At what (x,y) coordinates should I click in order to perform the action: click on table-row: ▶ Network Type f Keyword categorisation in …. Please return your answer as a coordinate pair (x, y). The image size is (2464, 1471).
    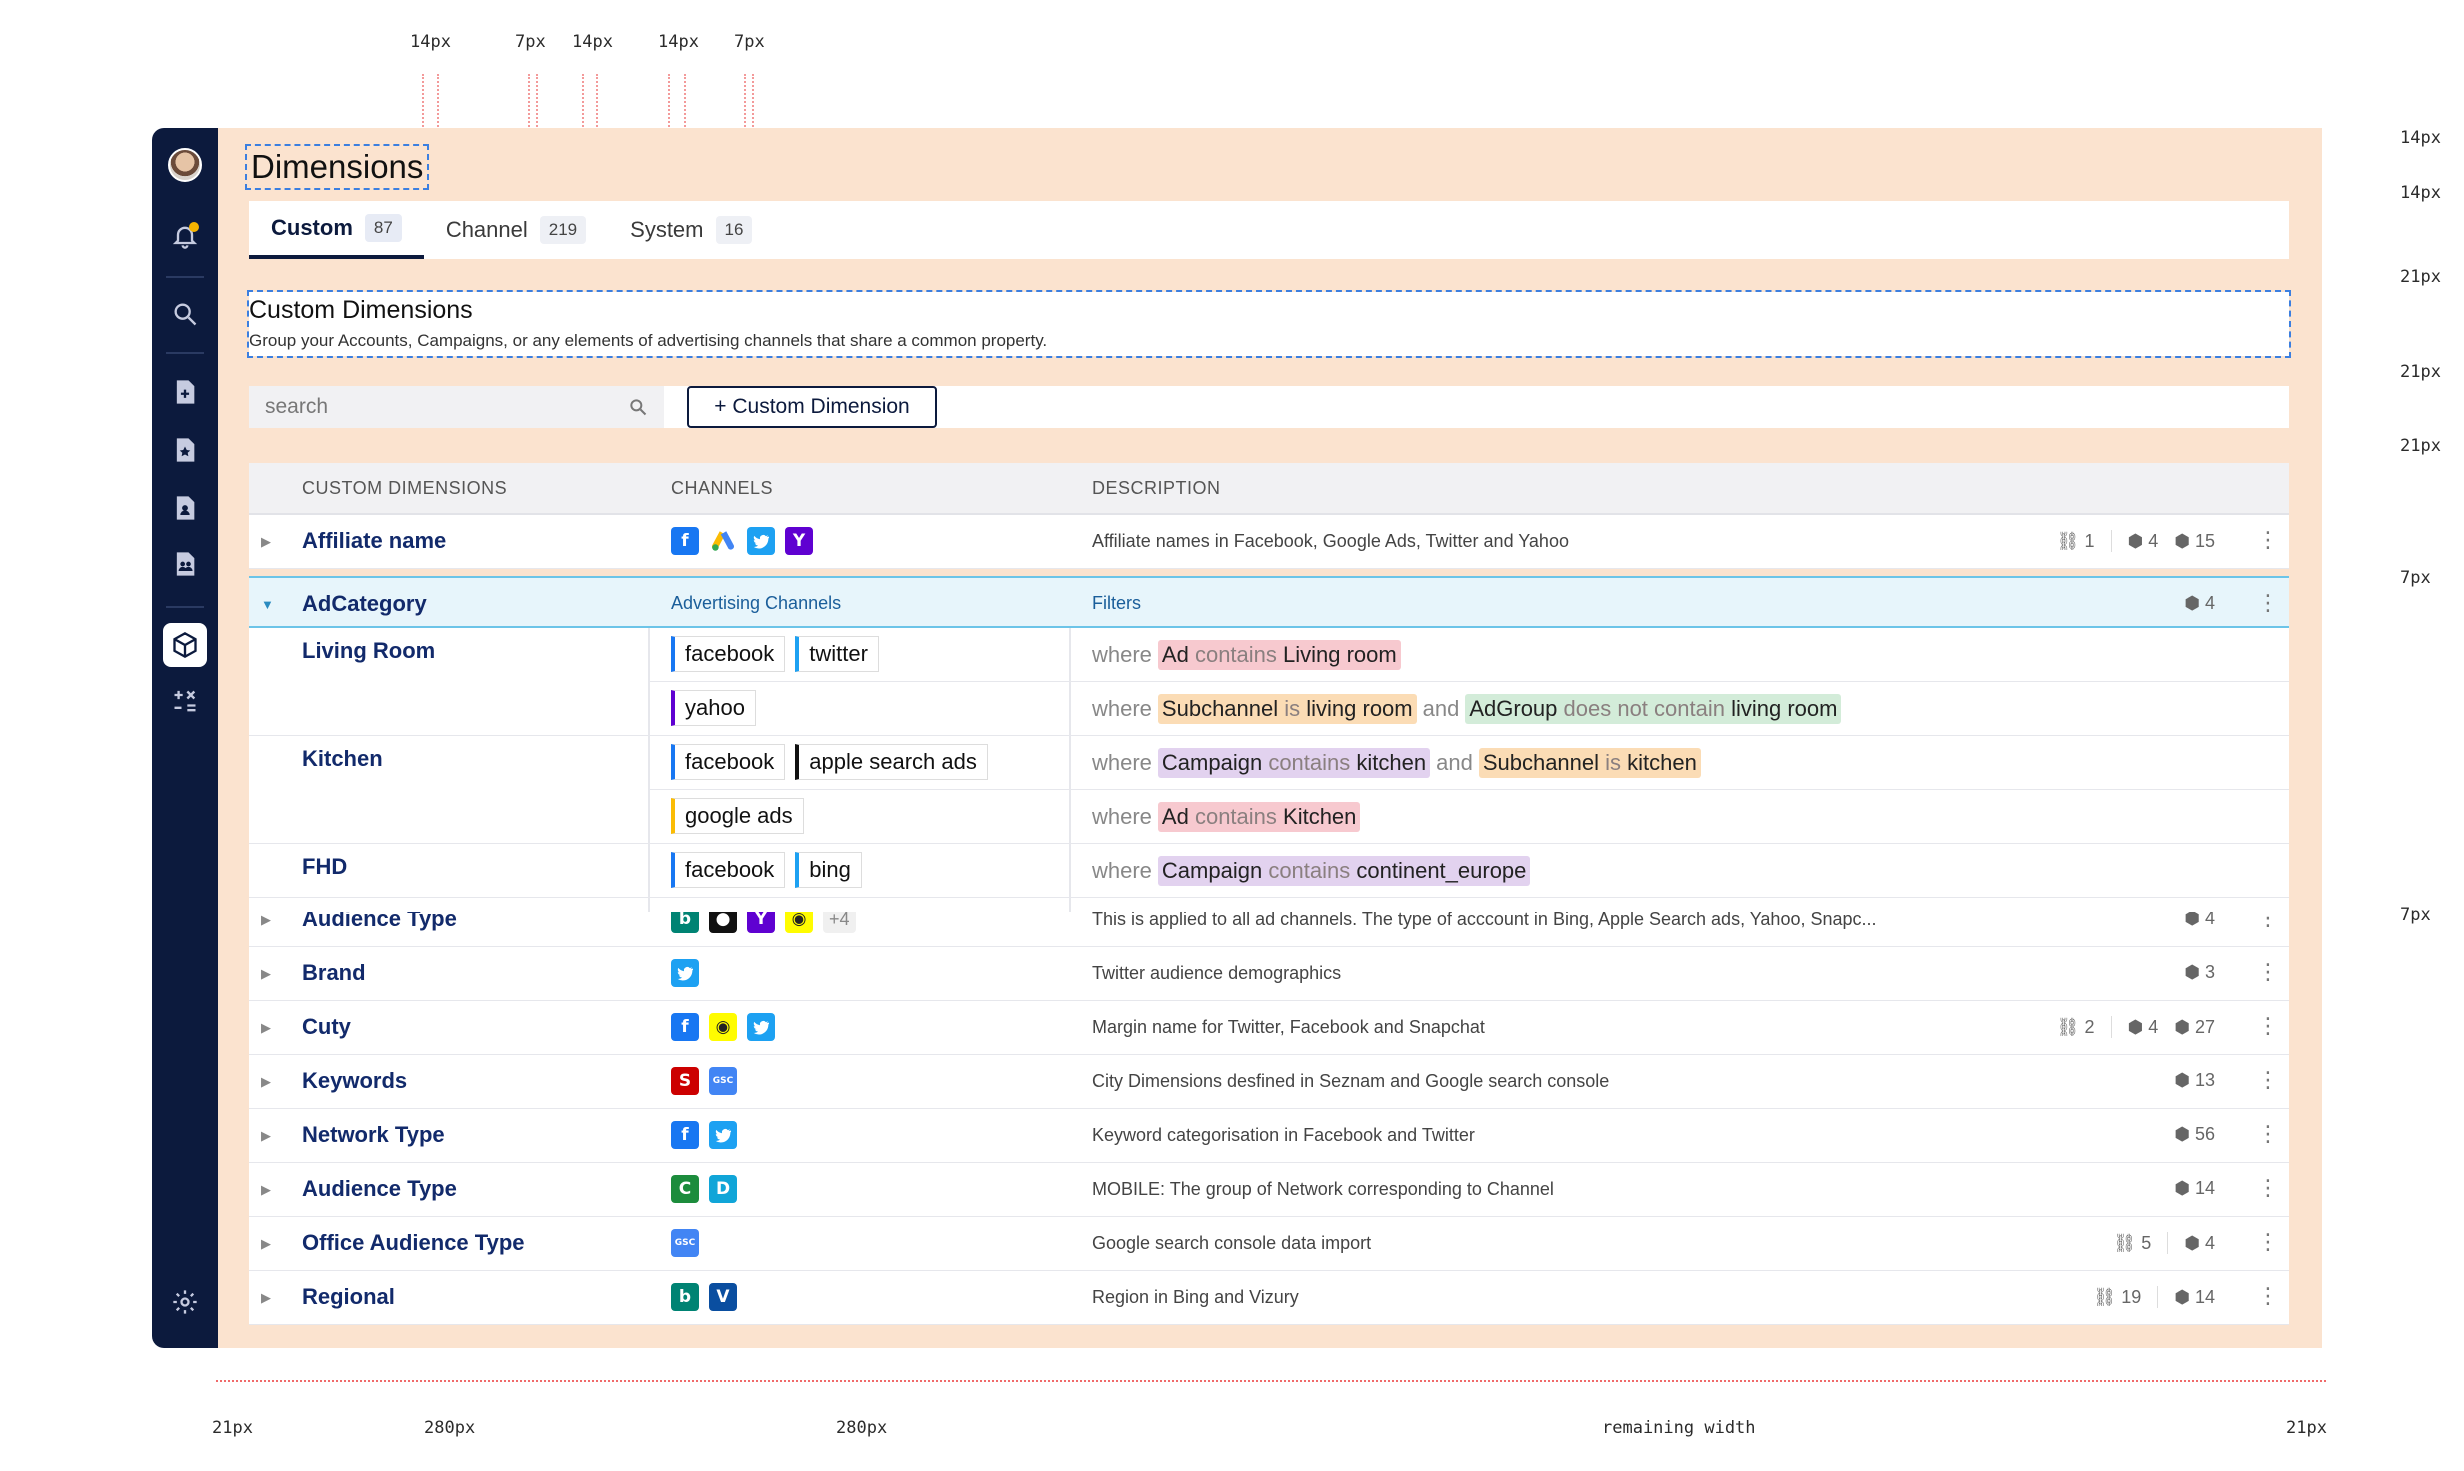
    Looking at the image, I should click on (1269, 1136).